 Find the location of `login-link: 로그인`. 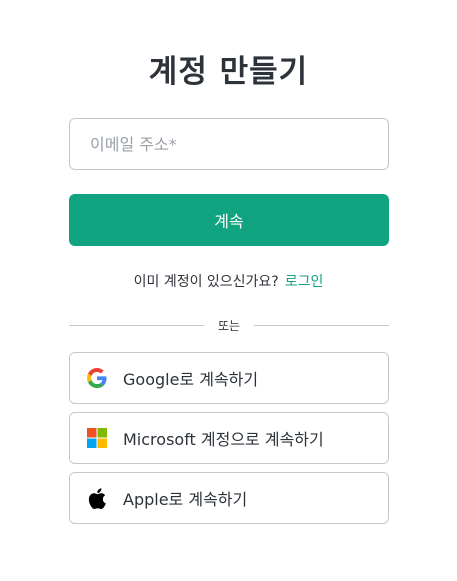

login-link: 로그인 is located at coordinates (304, 282).